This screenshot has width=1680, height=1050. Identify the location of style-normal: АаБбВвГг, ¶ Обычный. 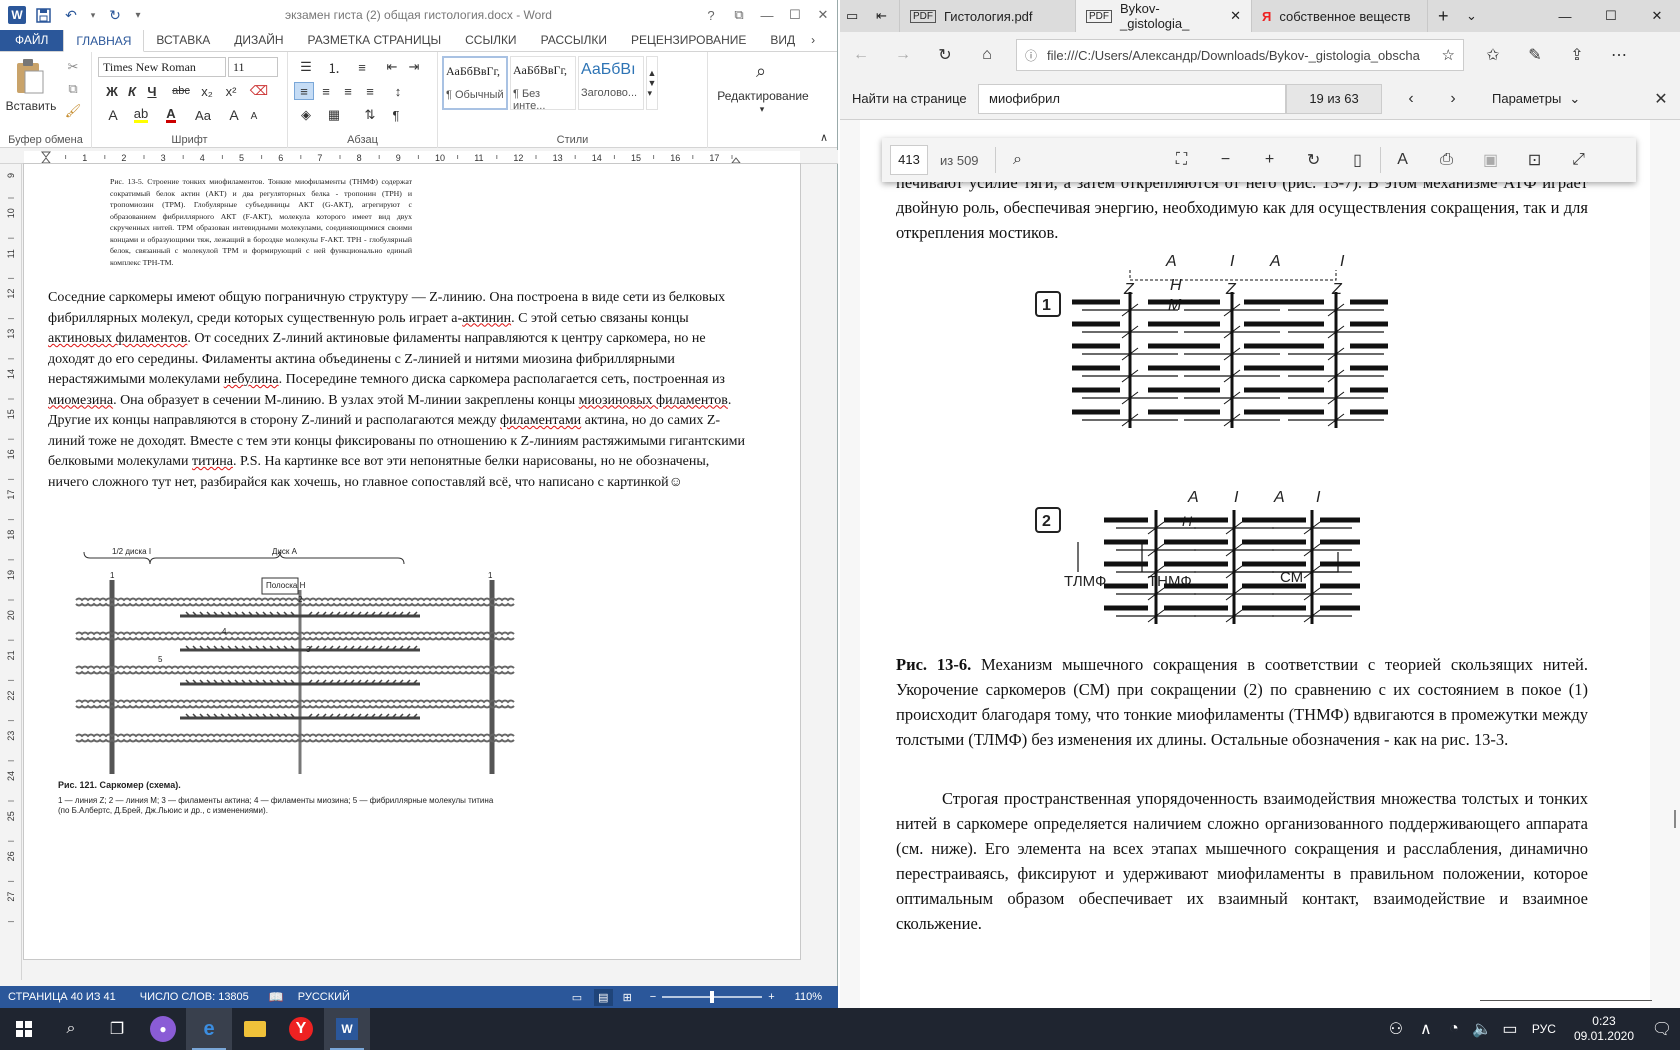
(475, 83).